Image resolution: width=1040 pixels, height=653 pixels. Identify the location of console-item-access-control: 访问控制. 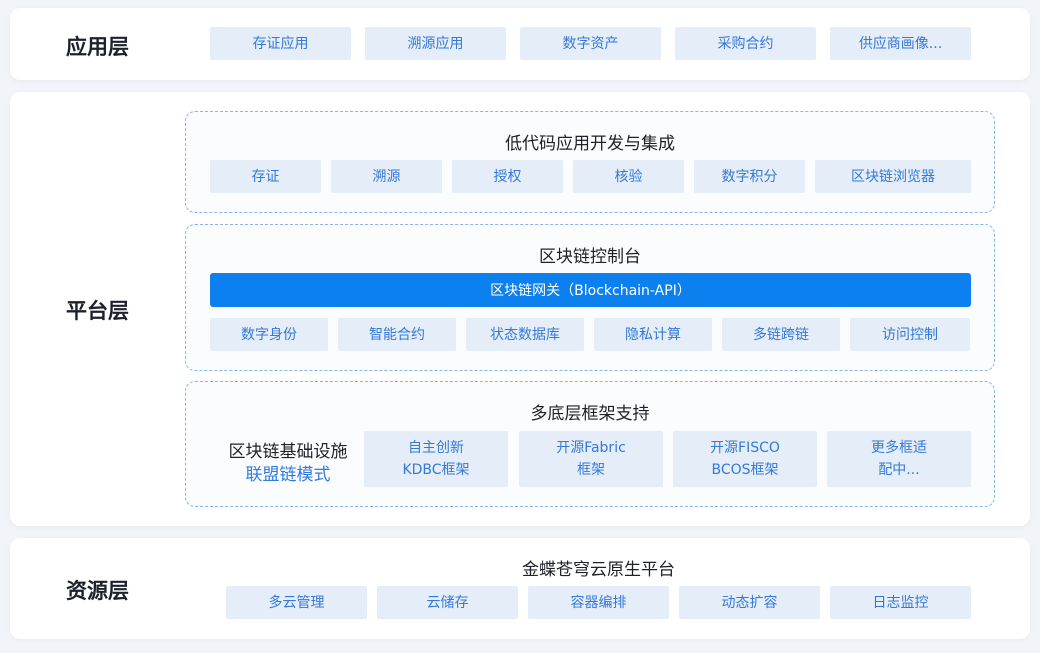
(910, 334).